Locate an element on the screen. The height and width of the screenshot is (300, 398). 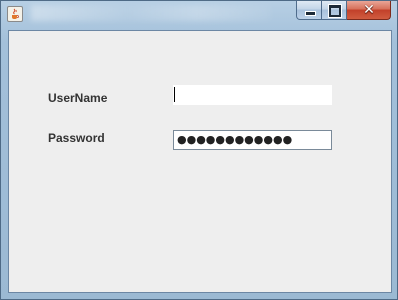
caption-buttons: ✕ is located at coordinates (343, 11).